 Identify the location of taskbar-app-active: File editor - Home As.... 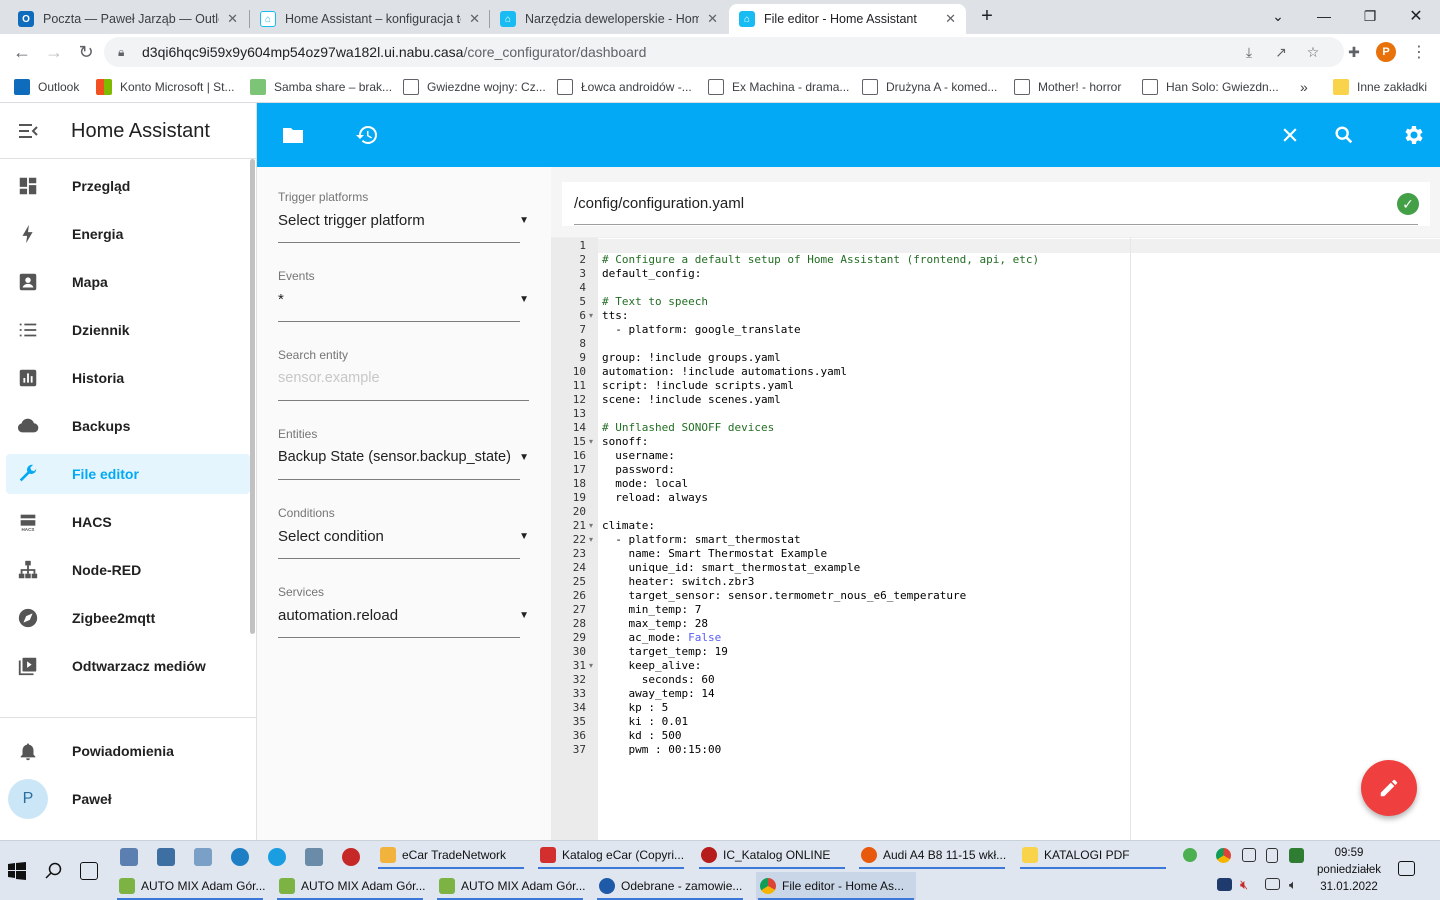
(836, 886).